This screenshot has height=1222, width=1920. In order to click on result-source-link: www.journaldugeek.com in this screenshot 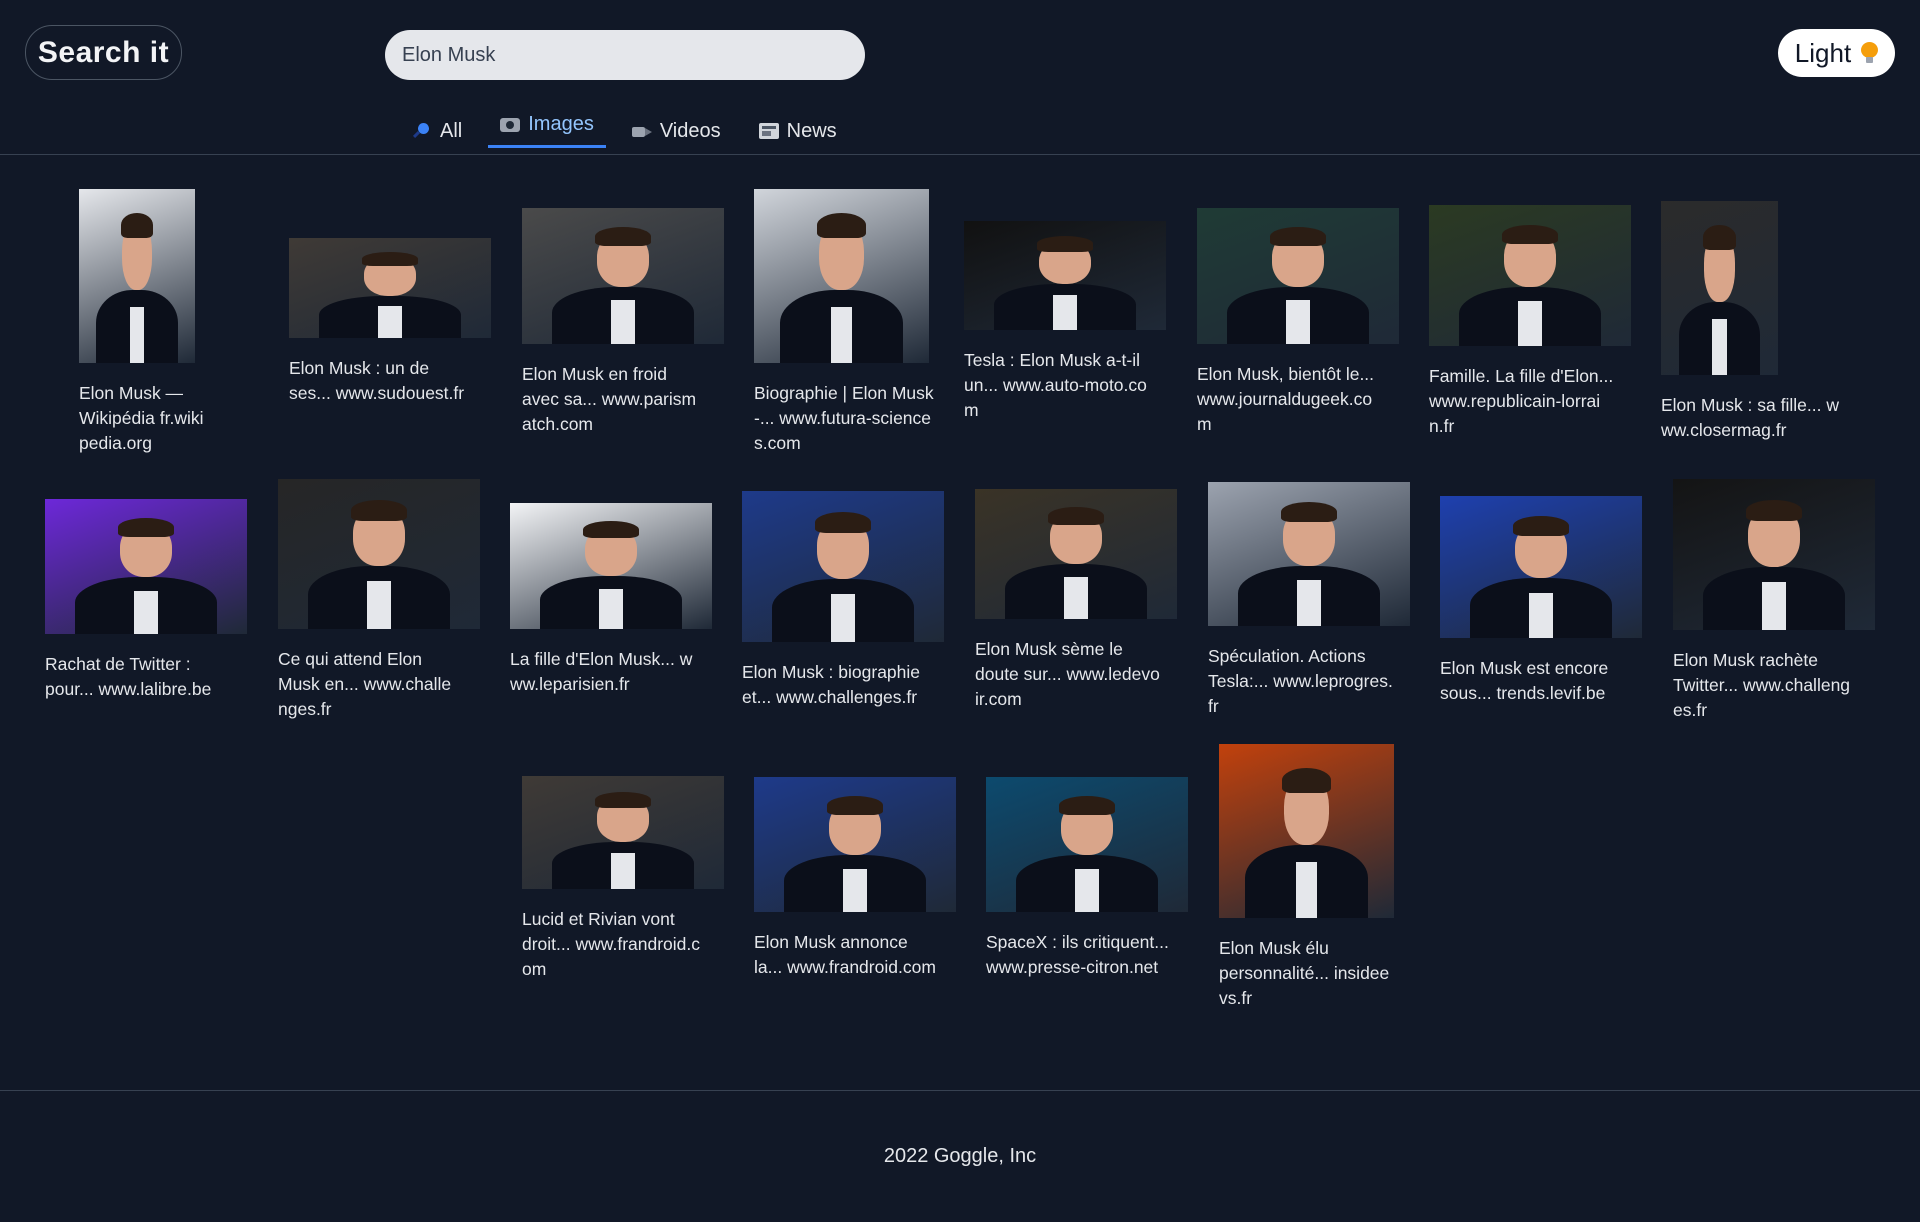, I will do `click(1284, 411)`.